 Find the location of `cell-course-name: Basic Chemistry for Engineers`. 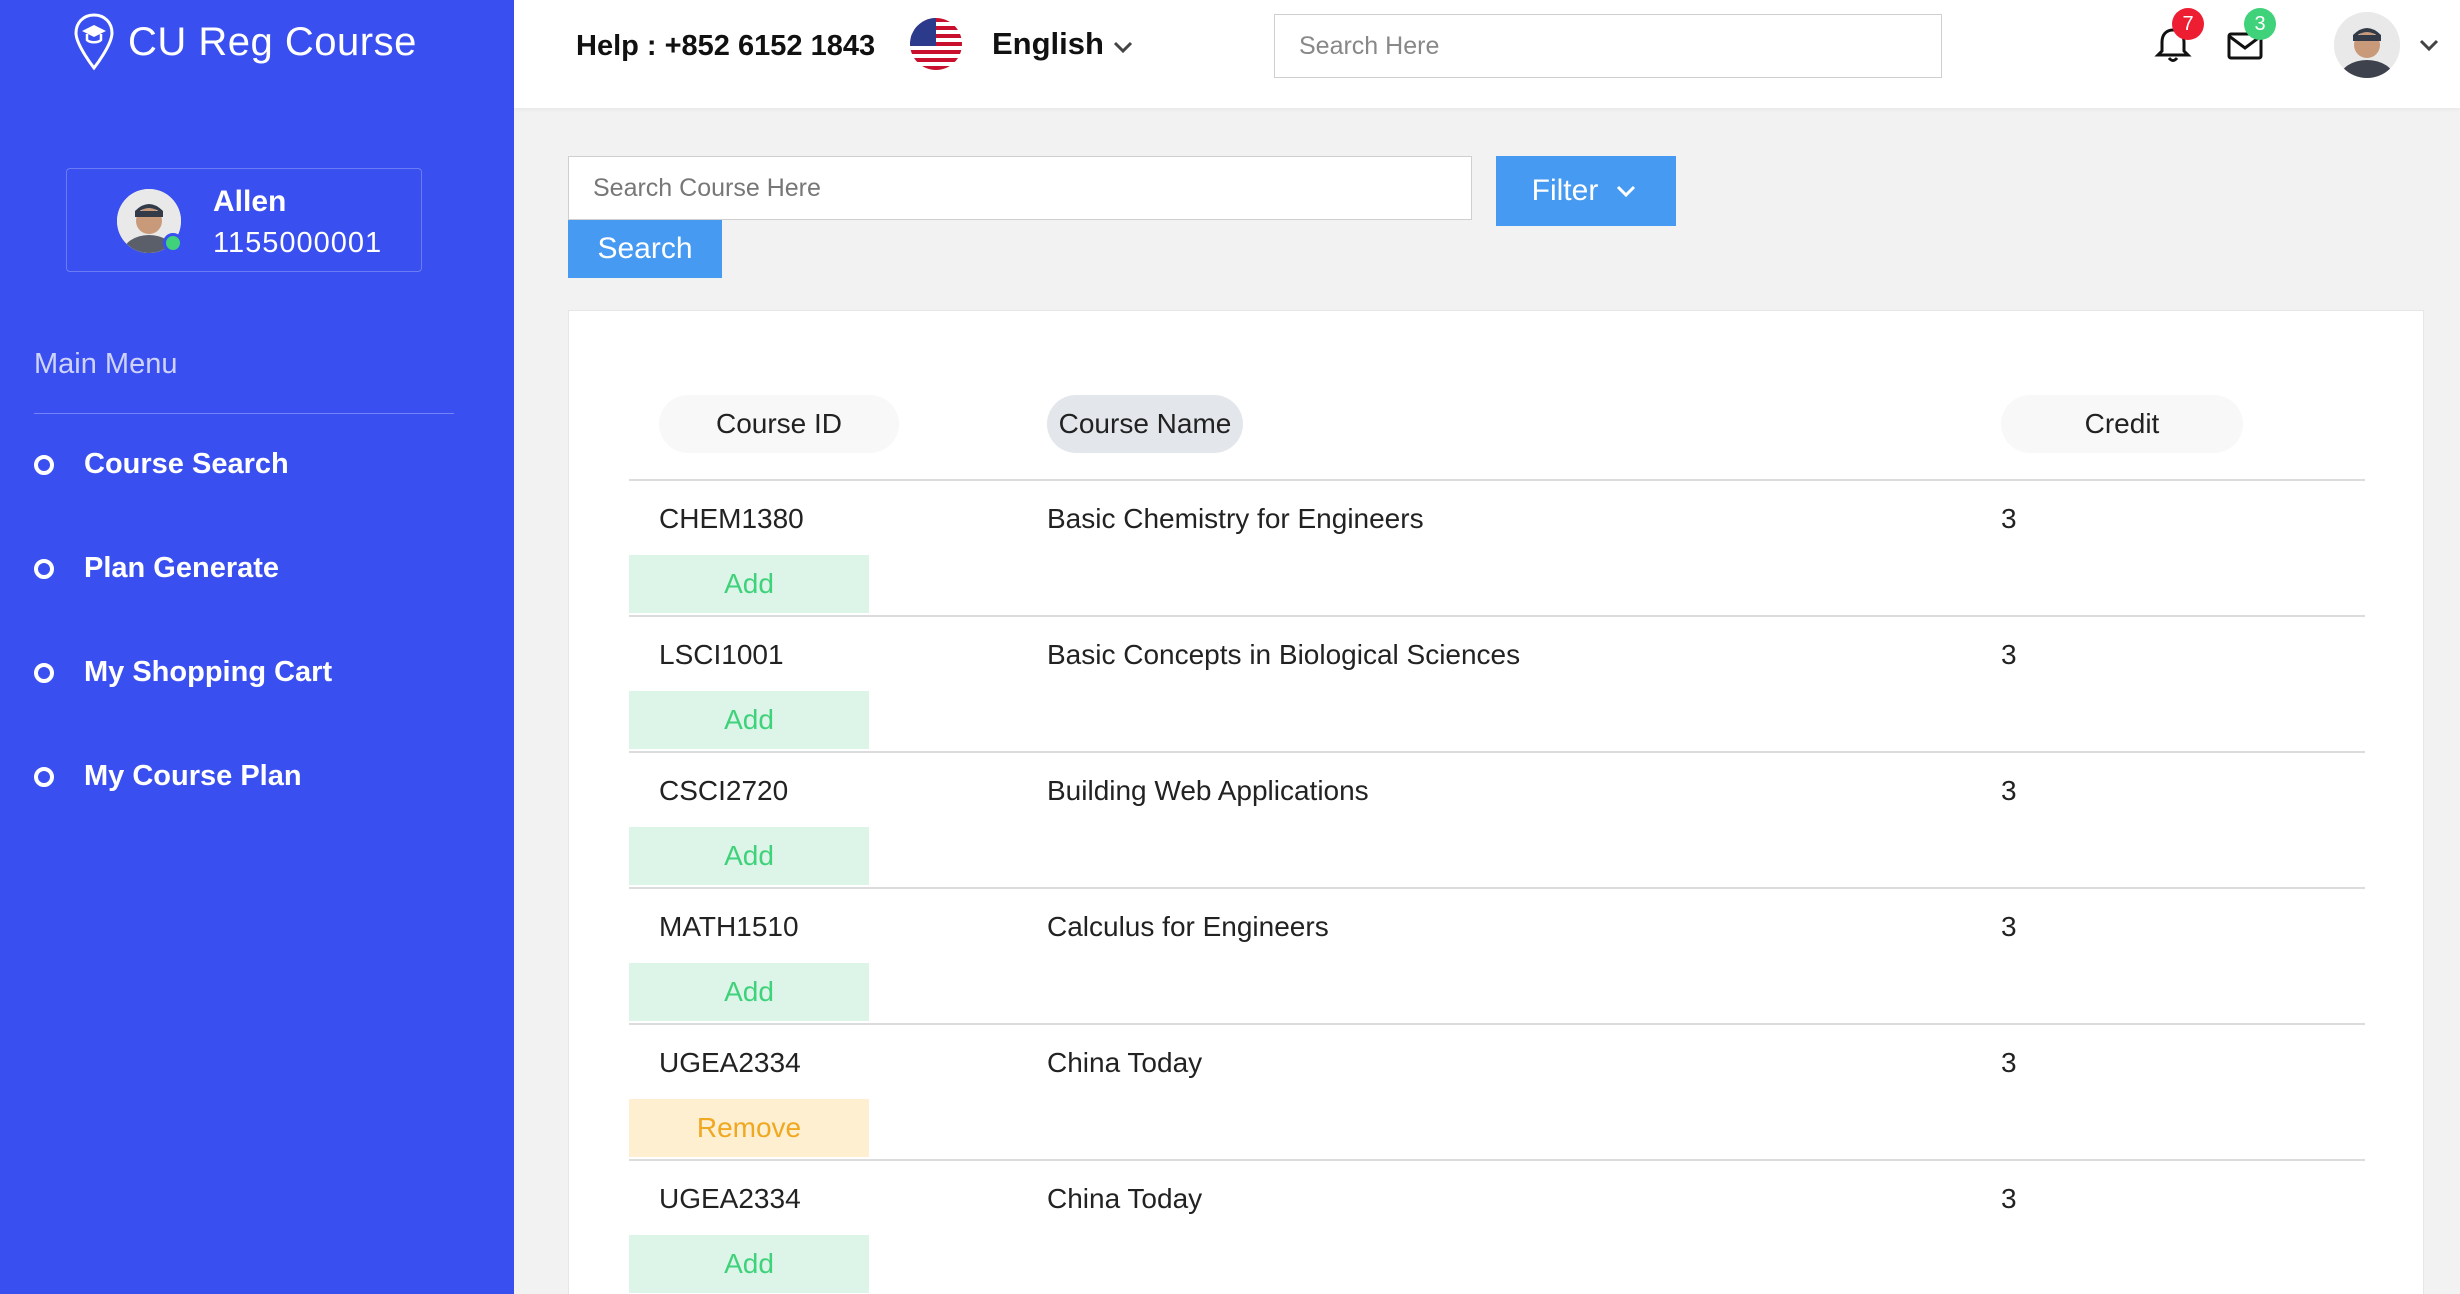

cell-course-name: Basic Chemistry for Engineers is located at coordinates (1235, 518).